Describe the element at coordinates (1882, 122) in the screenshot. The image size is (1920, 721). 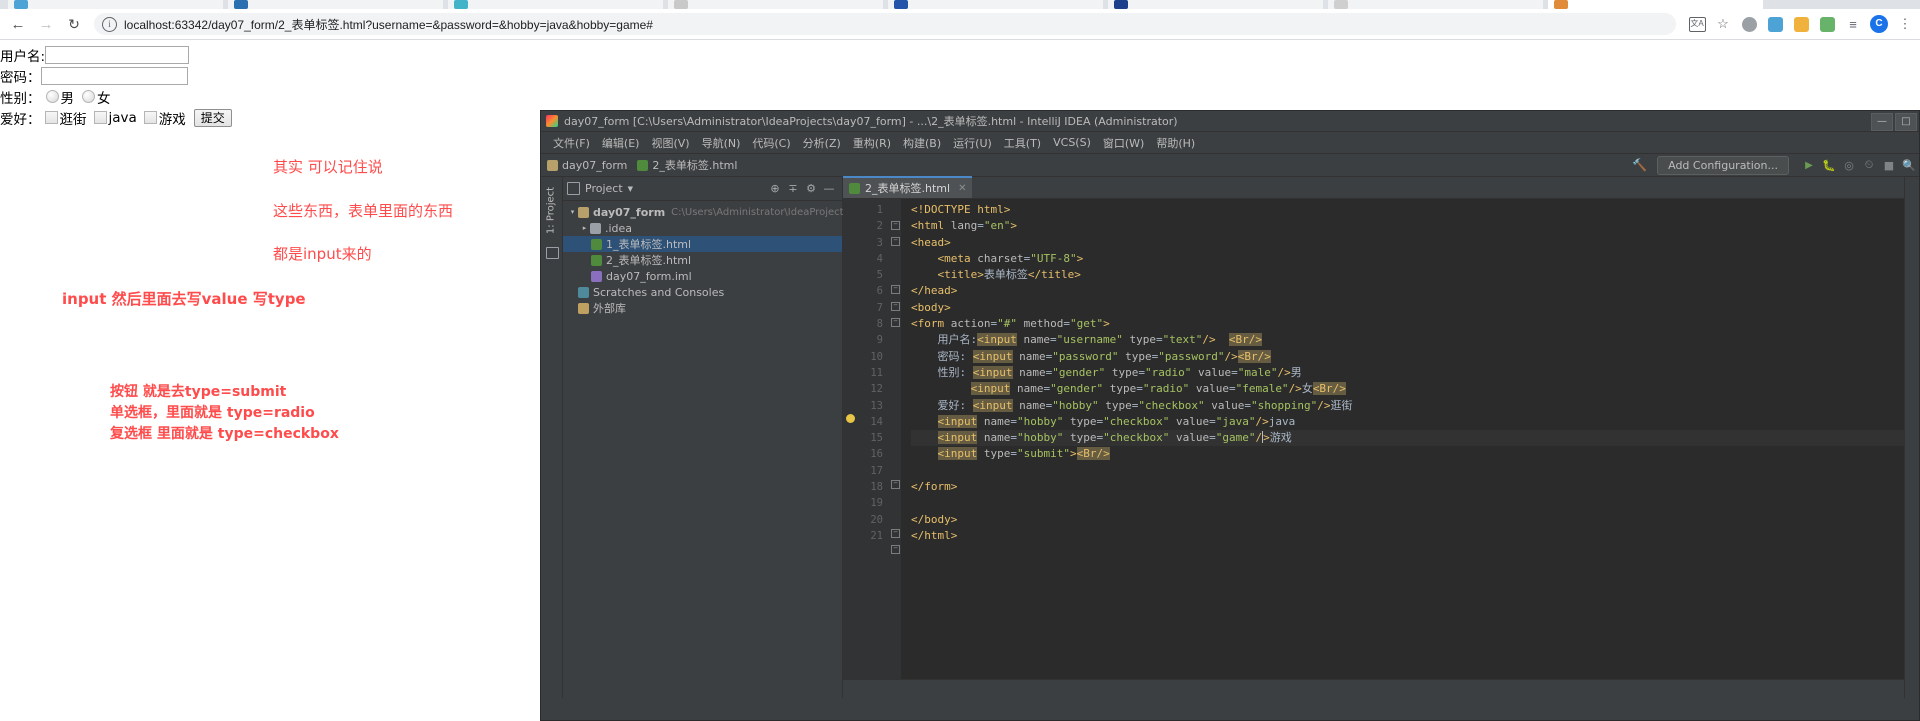
I see `minimize-button: —` at that location.